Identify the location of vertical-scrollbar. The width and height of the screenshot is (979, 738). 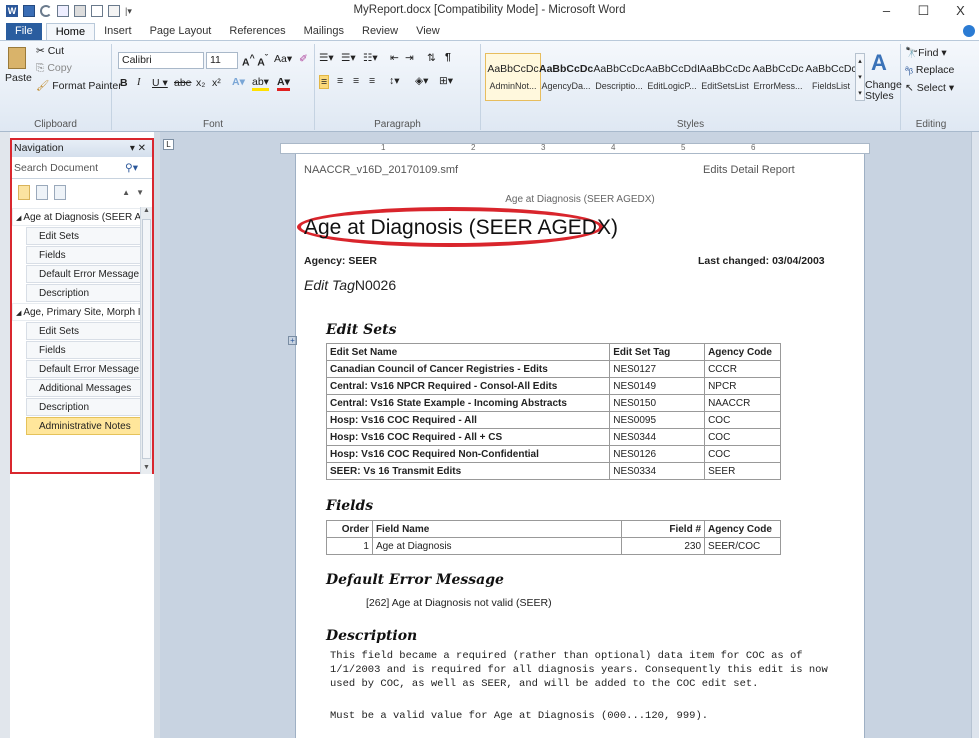
(975, 435).